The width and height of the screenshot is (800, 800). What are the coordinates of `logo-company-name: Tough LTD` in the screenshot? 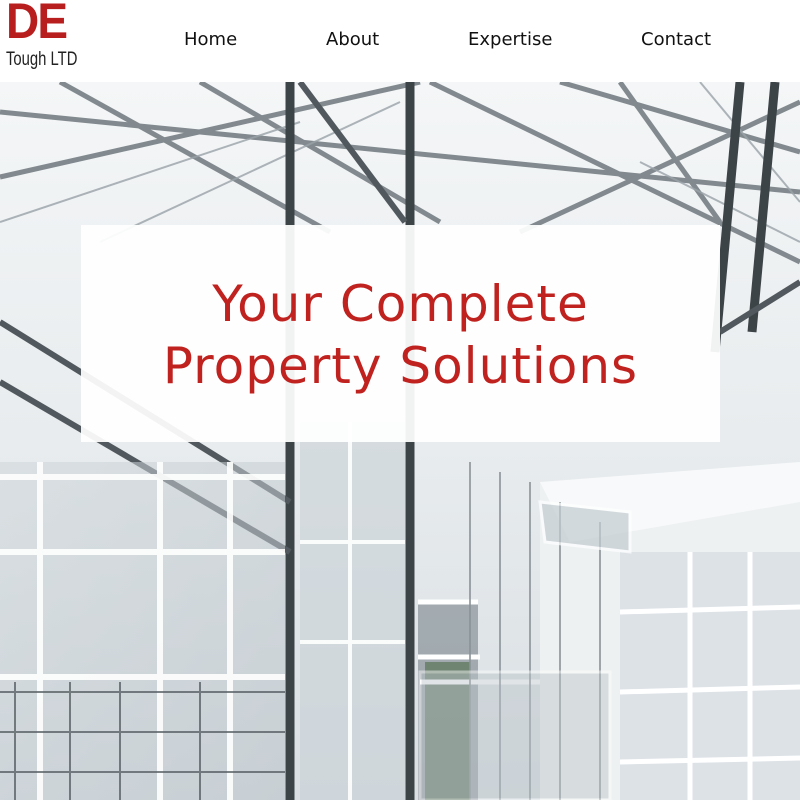 It's located at (42, 59).